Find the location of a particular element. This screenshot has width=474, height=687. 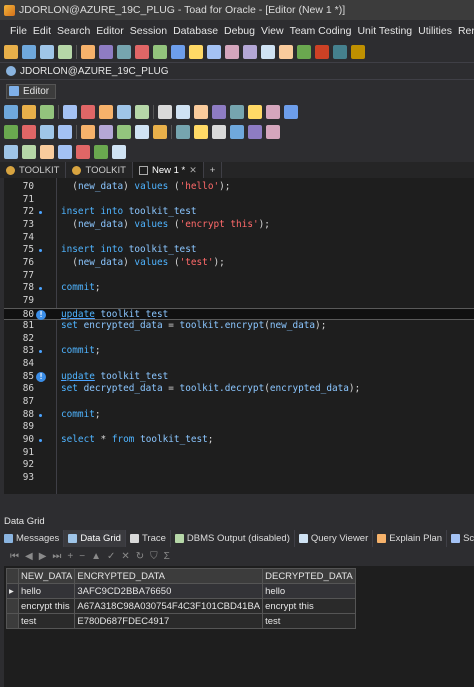

debug-stop-icon is located at coordinates (29, 132).